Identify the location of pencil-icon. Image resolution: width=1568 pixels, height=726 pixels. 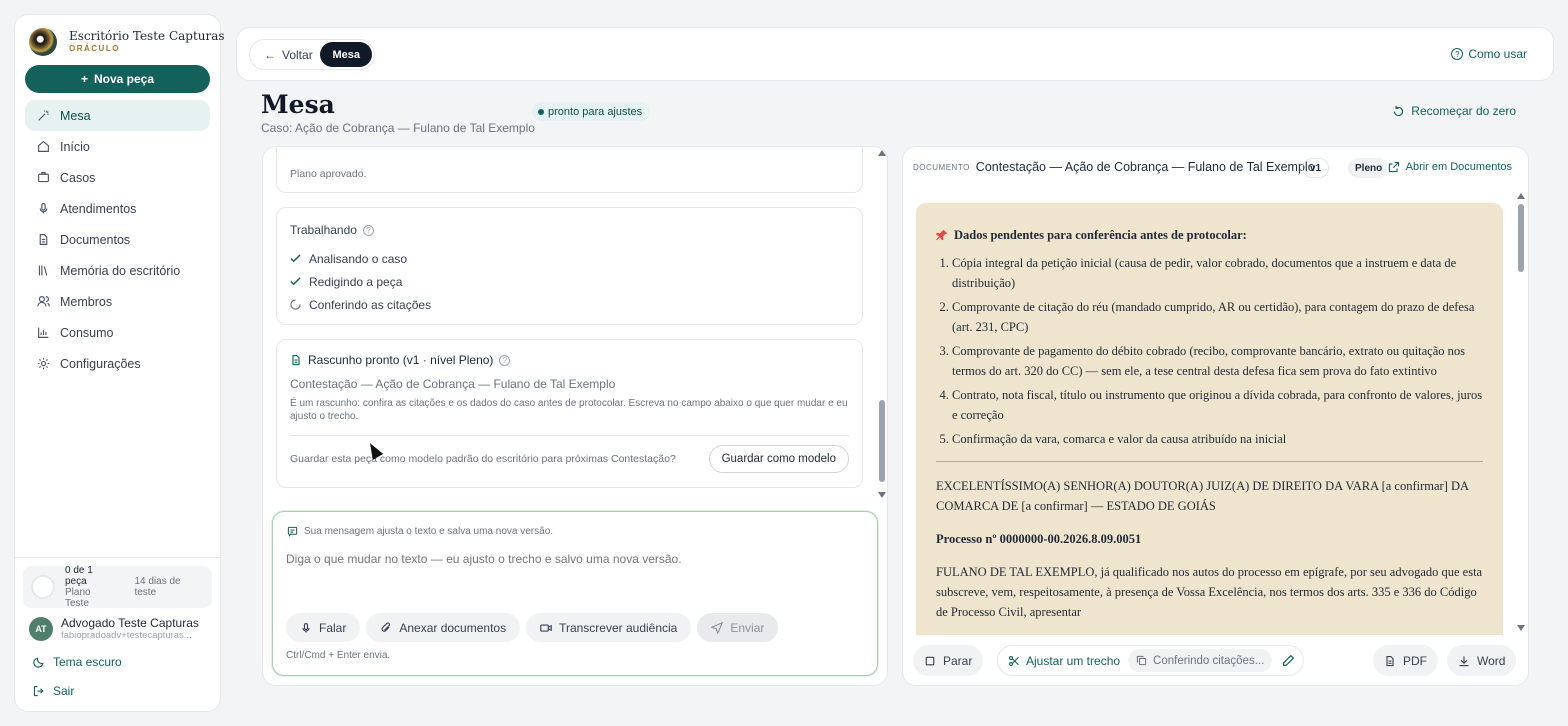
(1288, 660).